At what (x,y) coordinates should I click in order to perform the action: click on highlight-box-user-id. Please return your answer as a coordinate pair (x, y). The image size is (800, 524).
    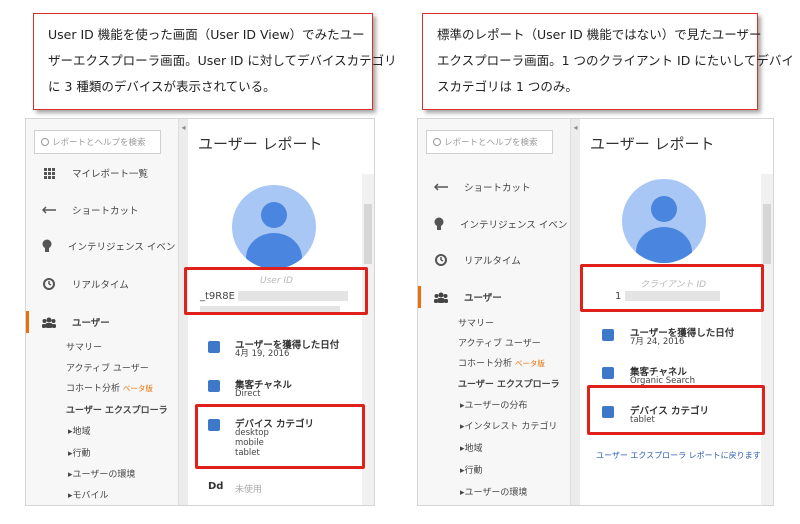
    Looking at the image, I should click on (276, 291).